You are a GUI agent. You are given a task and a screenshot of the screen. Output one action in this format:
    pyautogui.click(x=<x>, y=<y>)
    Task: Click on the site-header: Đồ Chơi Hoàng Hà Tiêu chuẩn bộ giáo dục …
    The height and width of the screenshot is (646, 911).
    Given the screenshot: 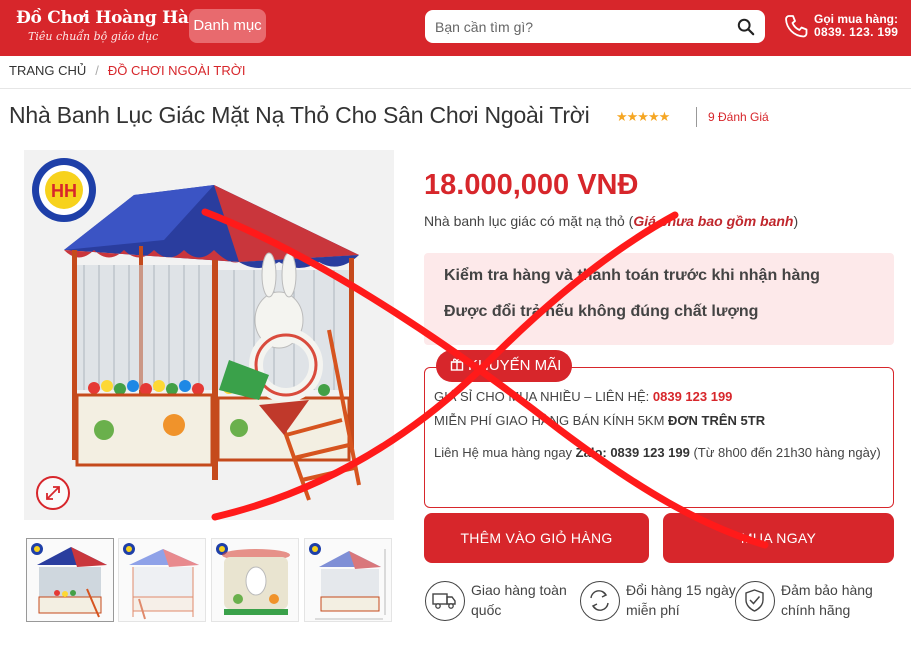 What is the action you would take?
    pyautogui.click(x=455, y=28)
    